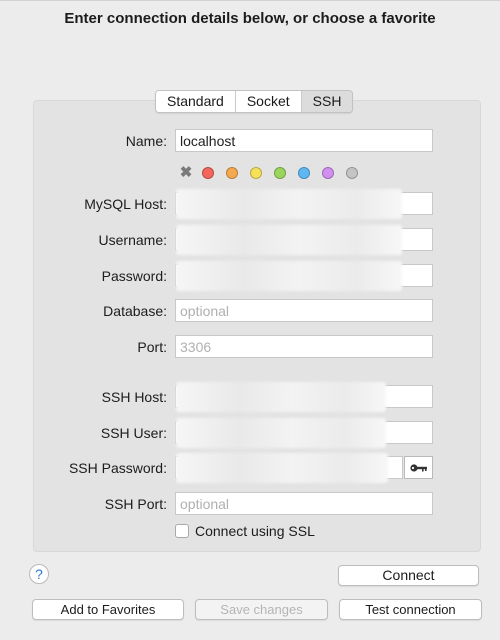  I want to click on connect-button: Connect, so click(408, 575).